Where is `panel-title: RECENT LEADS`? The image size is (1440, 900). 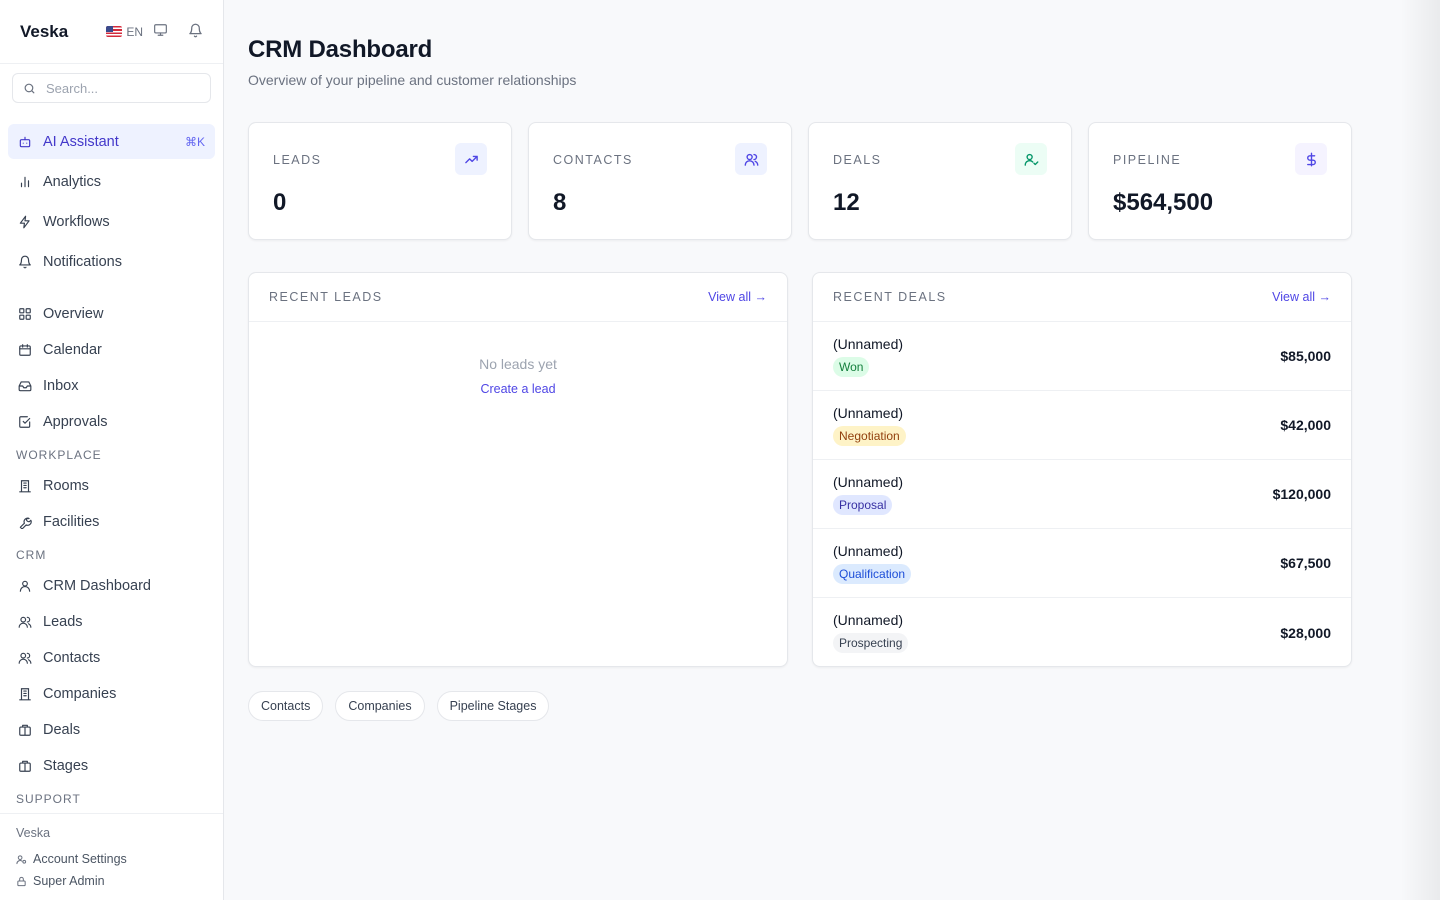 panel-title: RECENT LEADS is located at coordinates (326, 297).